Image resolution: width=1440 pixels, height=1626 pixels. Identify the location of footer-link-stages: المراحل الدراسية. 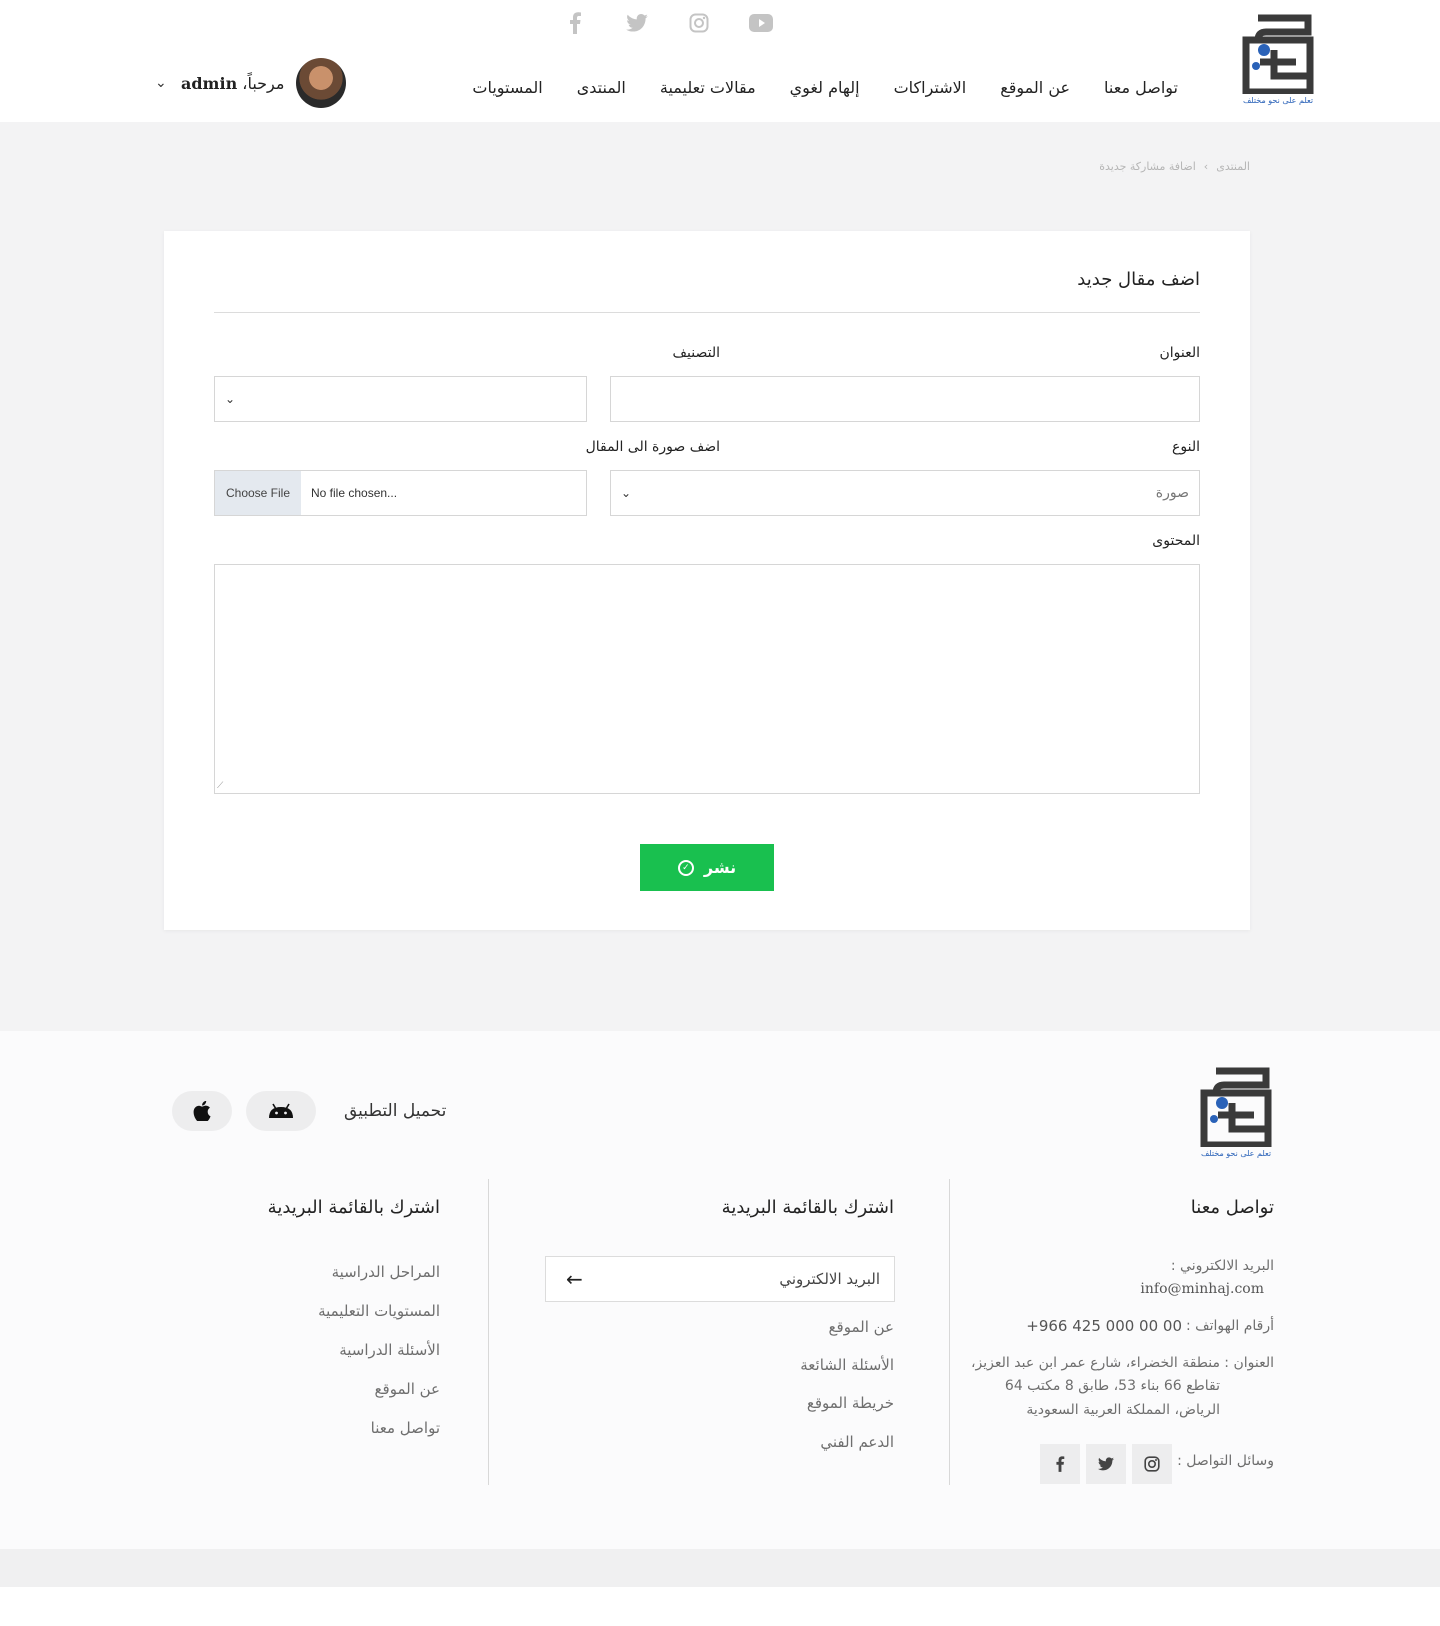
(386, 1272).